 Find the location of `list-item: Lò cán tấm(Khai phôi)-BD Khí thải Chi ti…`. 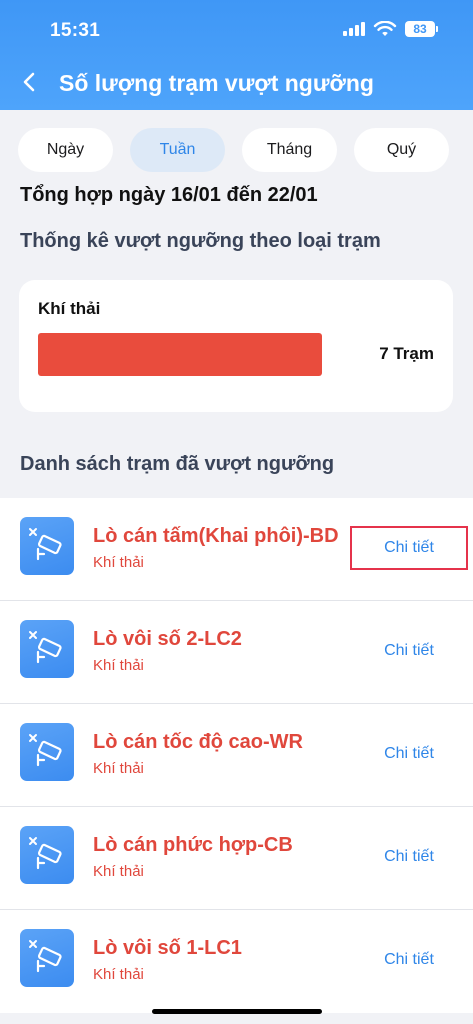

list-item: Lò cán tấm(Khai phôi)-BD Khí thải Chi ti… is located at coordinates (236, 549).